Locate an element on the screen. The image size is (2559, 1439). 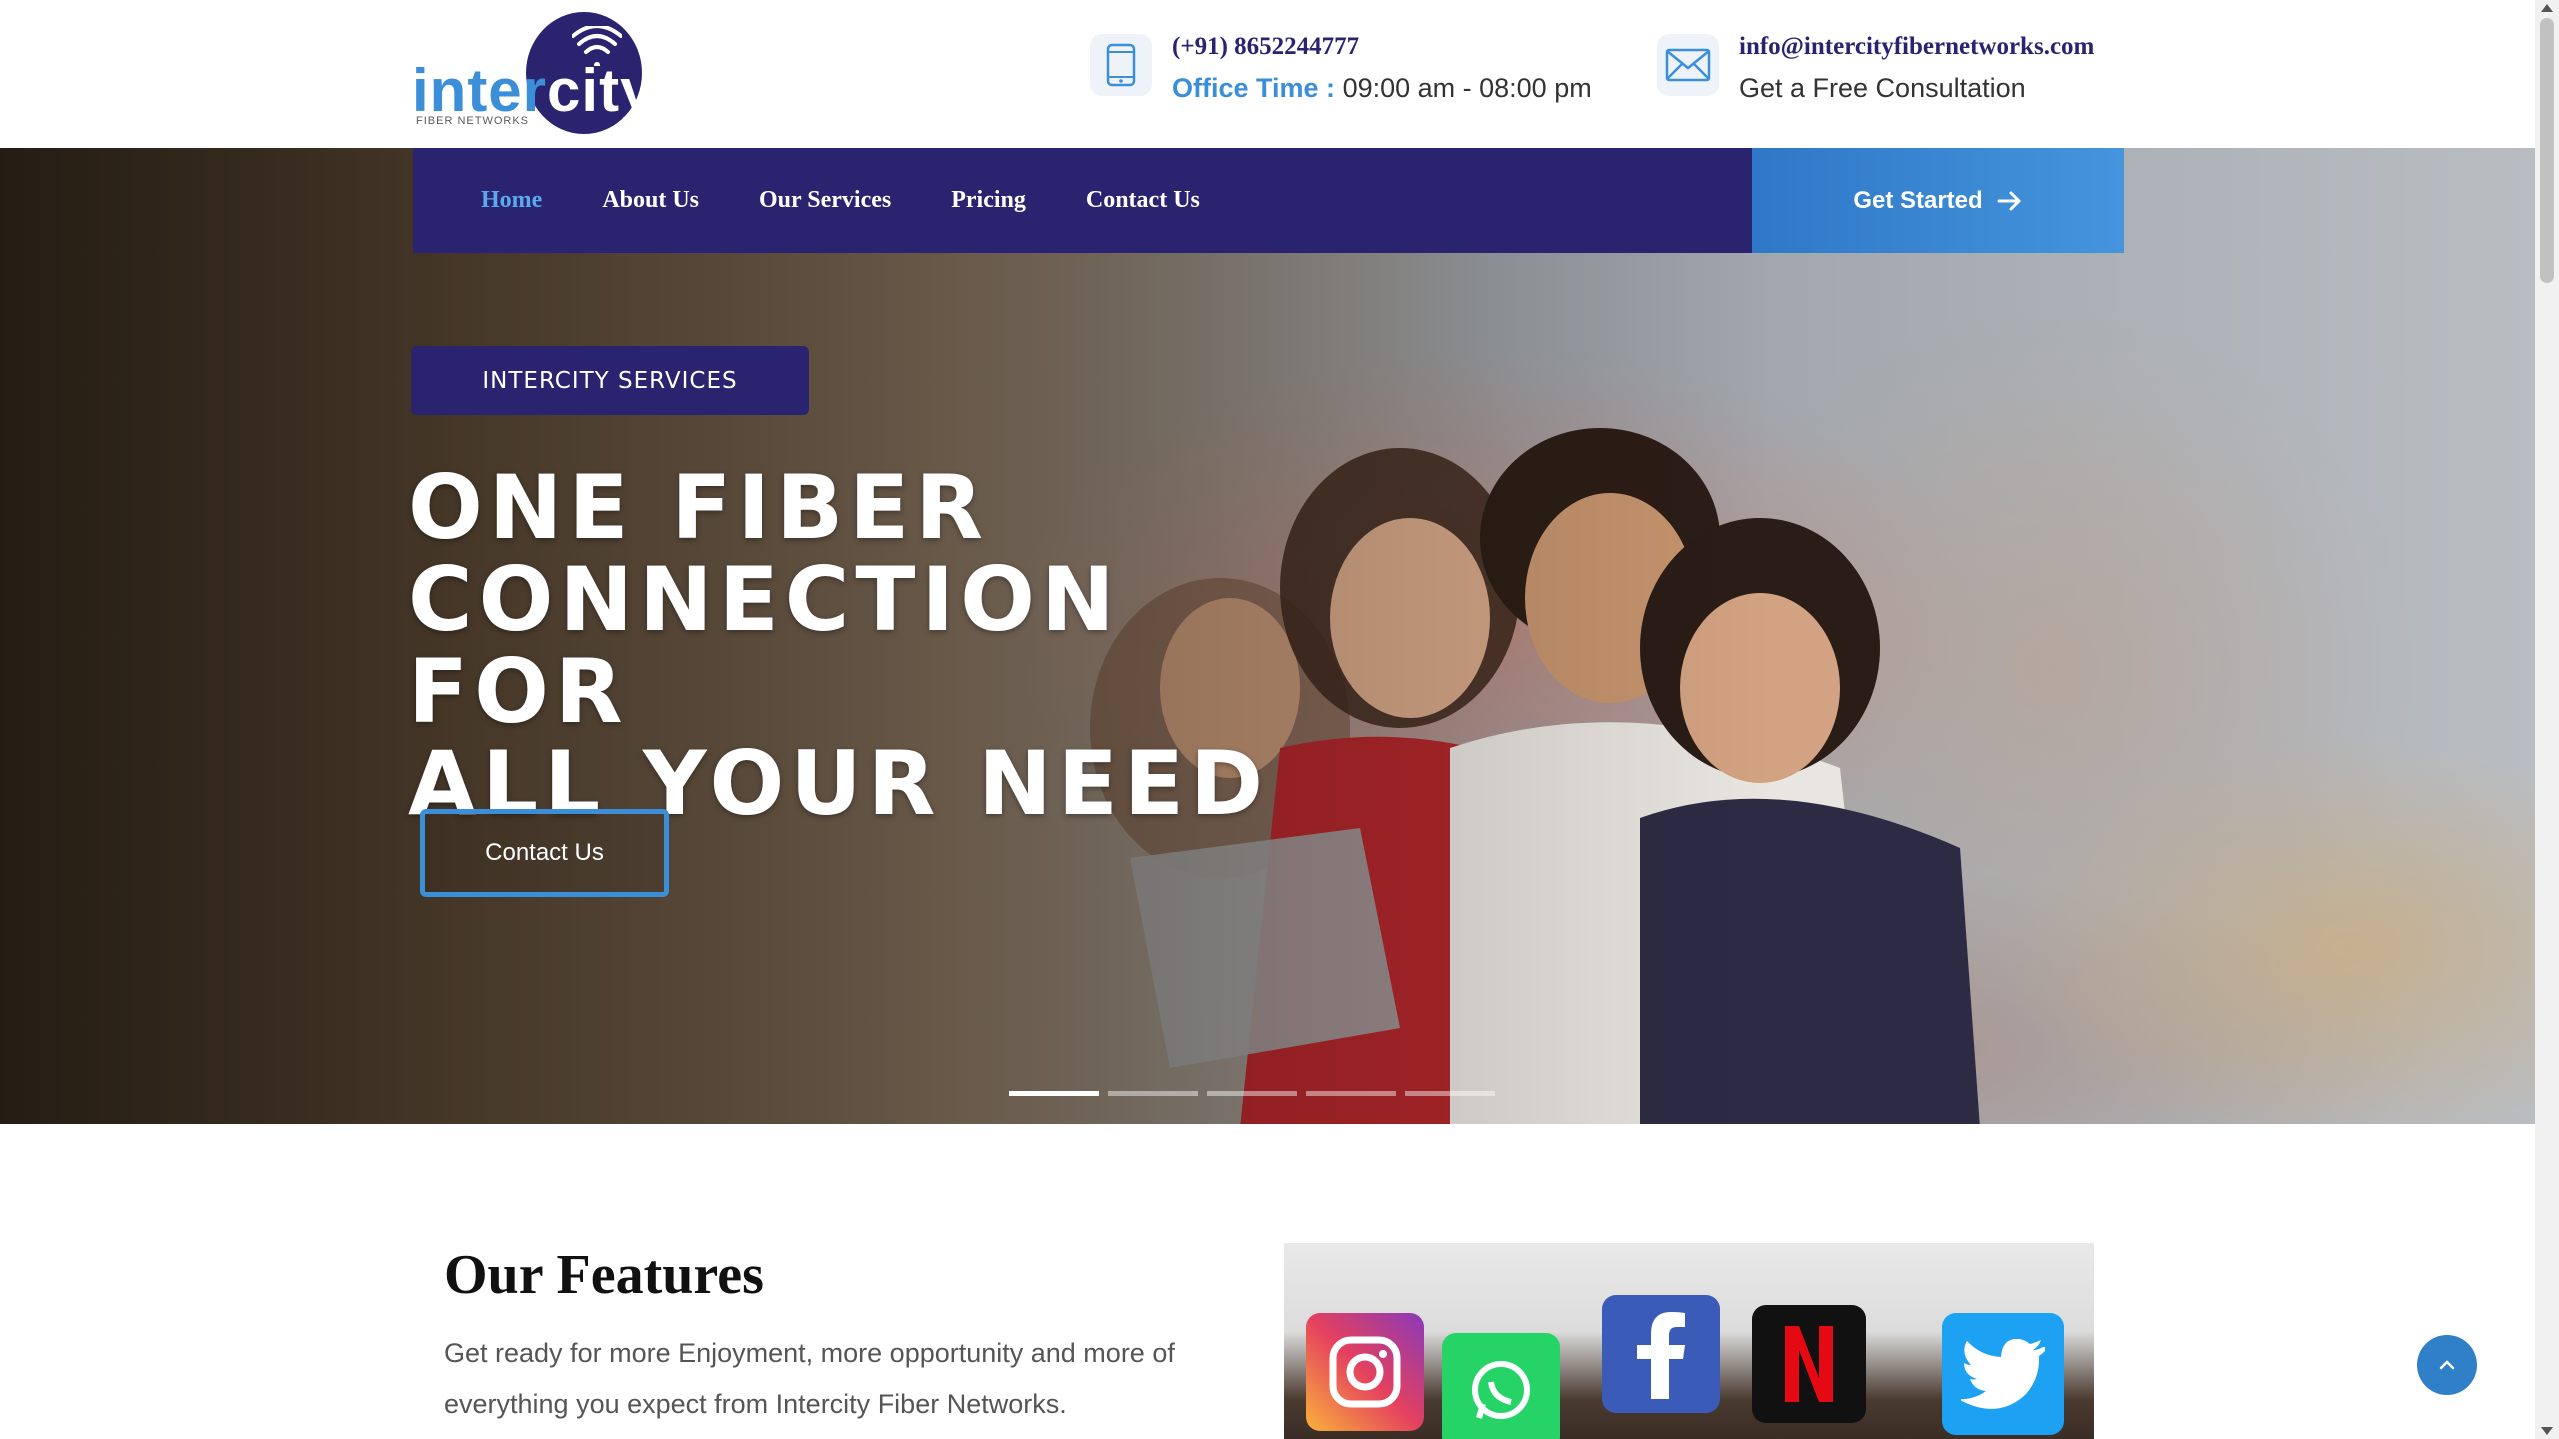
hero-headline: ONE FIBER CONNECTION FOR ALL YOUR NEED is located at coordinates (858, 646).